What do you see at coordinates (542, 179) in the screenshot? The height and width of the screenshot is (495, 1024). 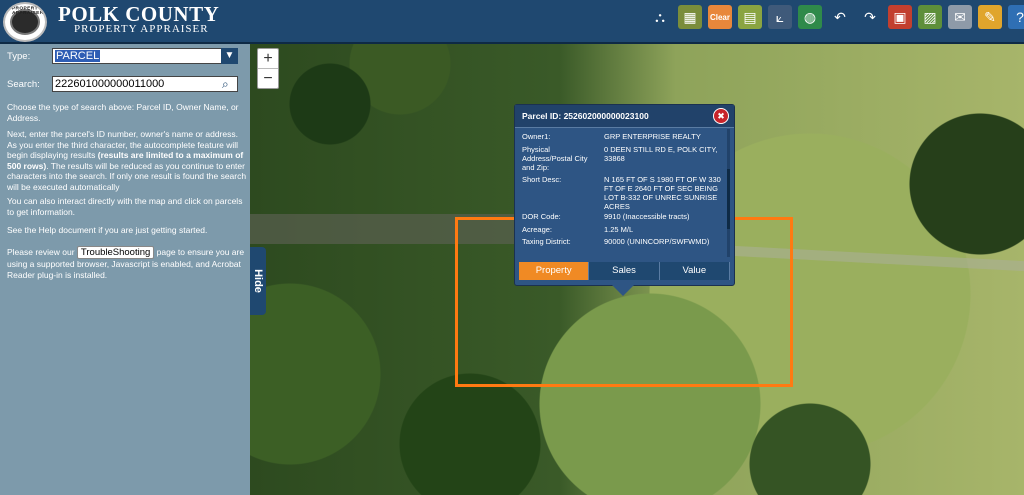 I see `popup-field-key: Short Desc:` at bounding box center [542, 179].